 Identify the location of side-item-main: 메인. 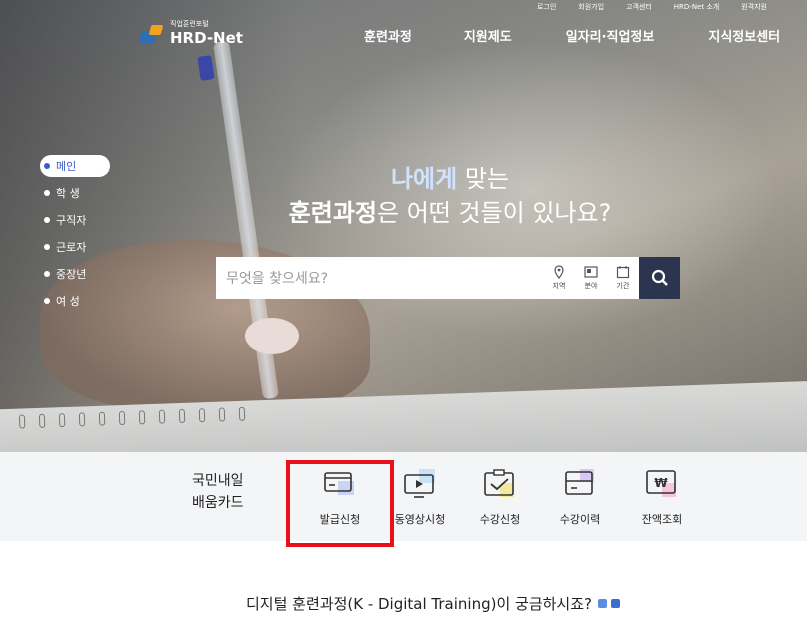
(75, 166).